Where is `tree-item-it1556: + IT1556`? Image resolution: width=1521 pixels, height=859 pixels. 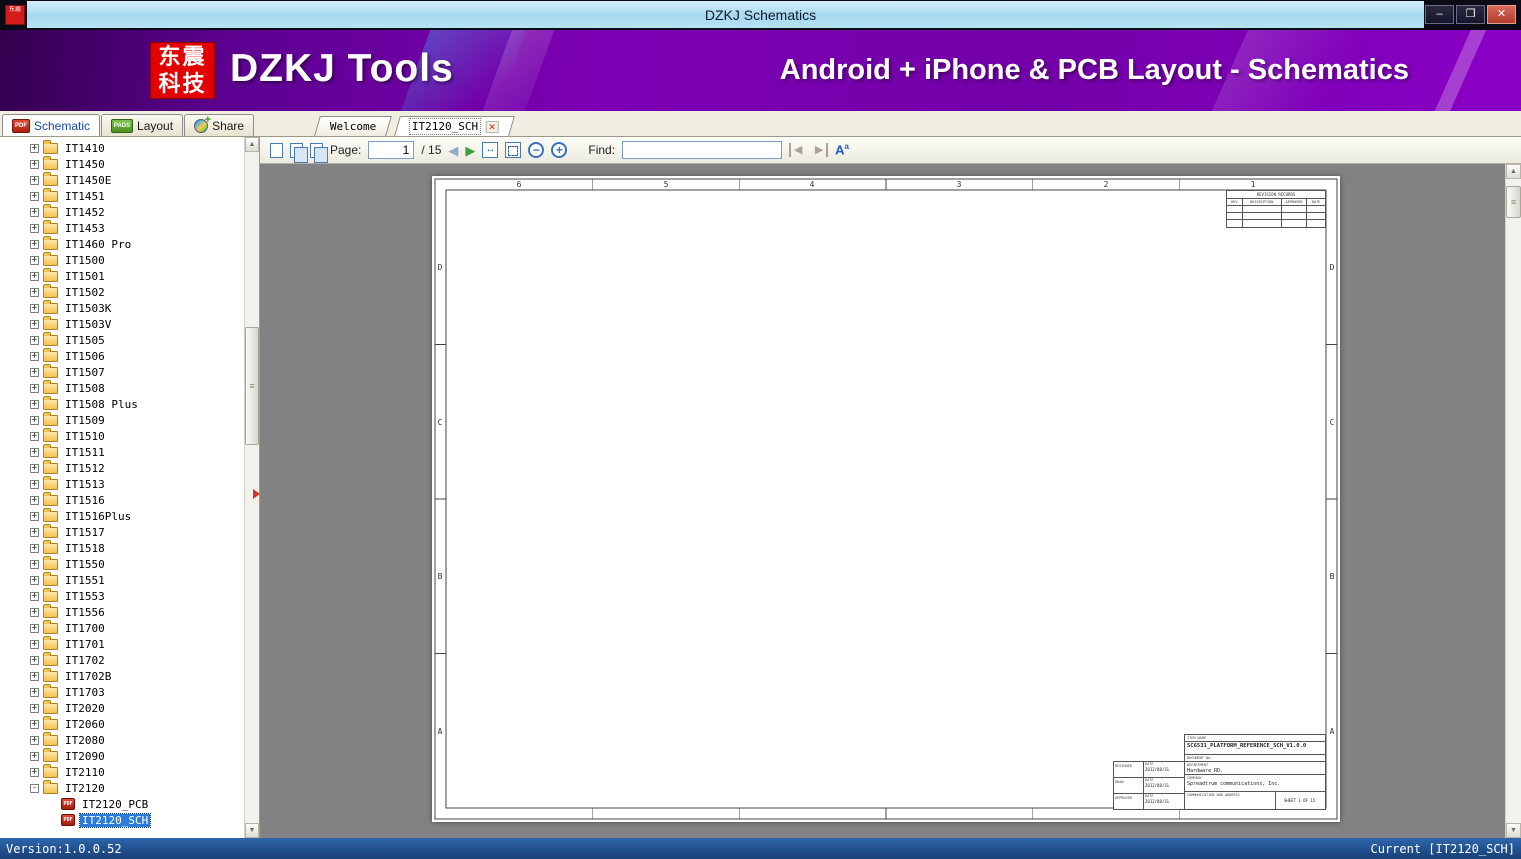 tree-item-it1556: + IT1556 is located at coordinates (122, 611).